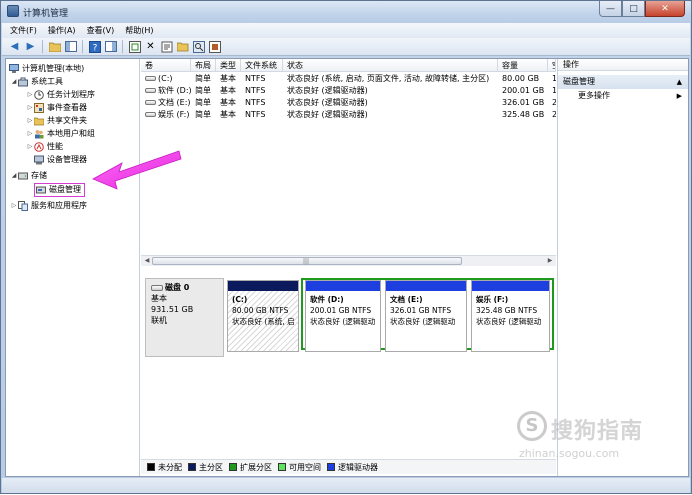  What do you see at coordinates (623, 96) in the screenshot?
I see `more-actions-item: 更多操作 ▶` at bounding box center [623, 96].